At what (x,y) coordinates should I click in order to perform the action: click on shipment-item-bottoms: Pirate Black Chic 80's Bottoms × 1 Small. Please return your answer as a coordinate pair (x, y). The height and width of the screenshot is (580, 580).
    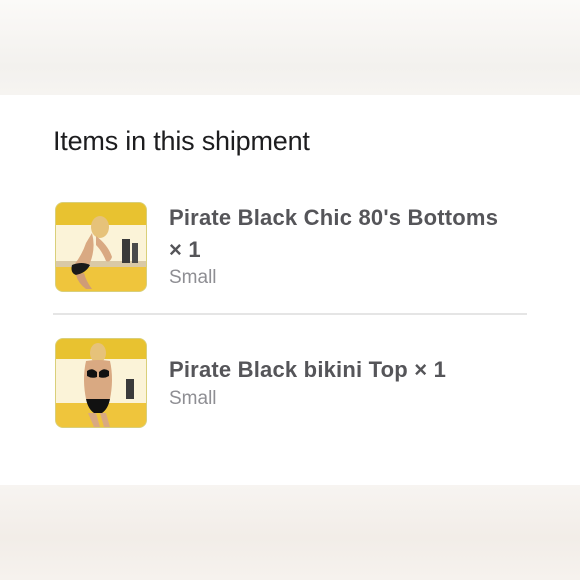
    Looking at the image, I should click on (295, 247).